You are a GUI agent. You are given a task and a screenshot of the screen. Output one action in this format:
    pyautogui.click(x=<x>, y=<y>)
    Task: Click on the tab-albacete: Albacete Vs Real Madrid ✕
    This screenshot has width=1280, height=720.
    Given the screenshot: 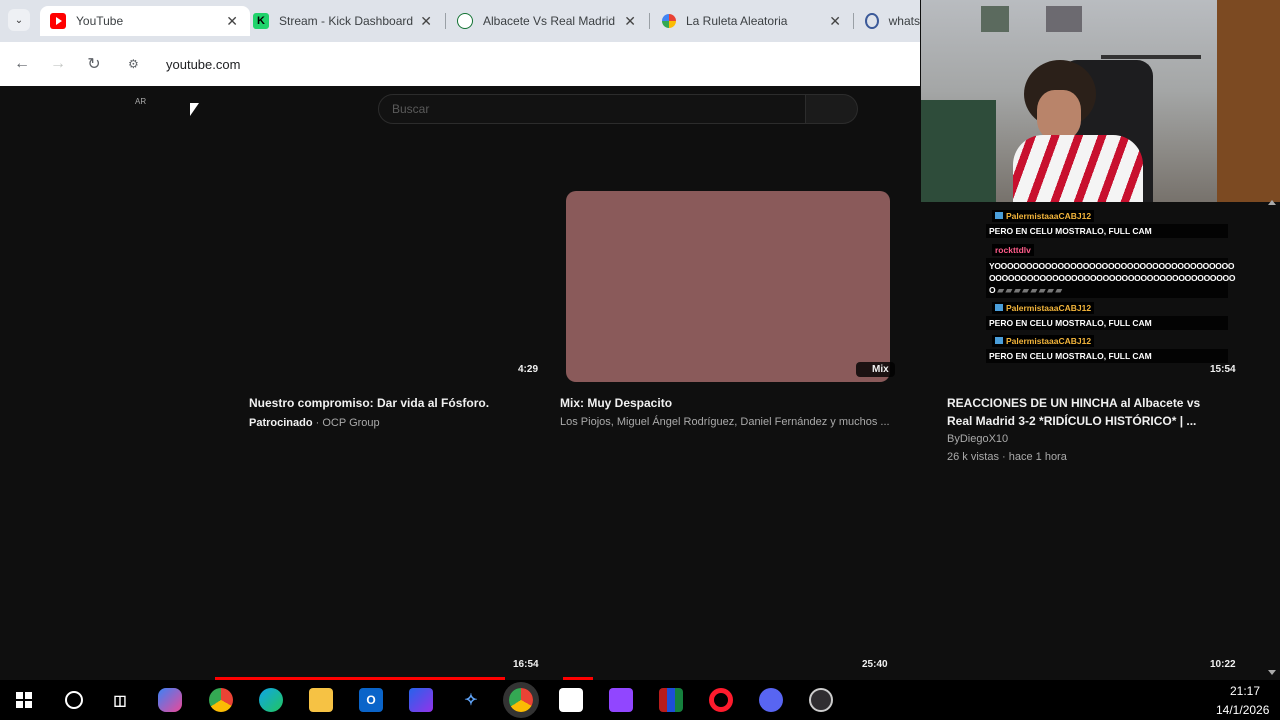 What is the action you would take?
    pyautogui.click(x=548, y=21)
    